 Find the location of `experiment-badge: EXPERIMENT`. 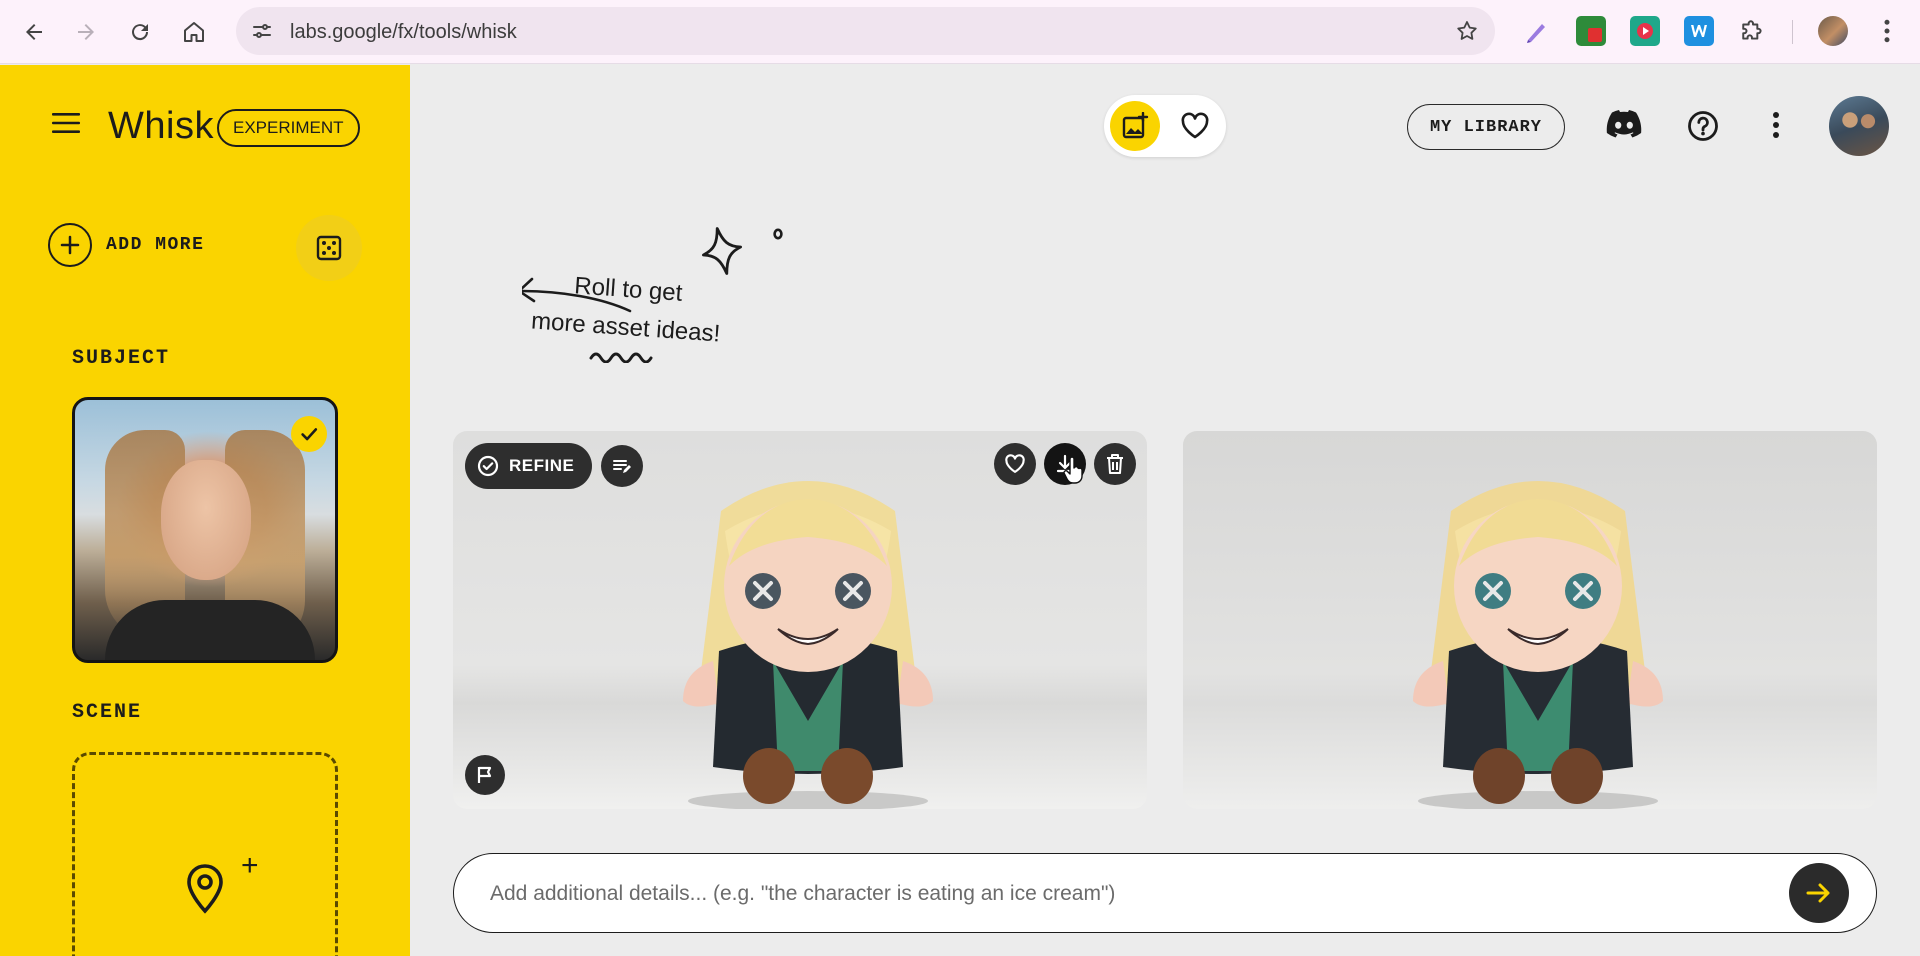

experiment-badge: EXPERIMENT is located at coordinates (288, 128).